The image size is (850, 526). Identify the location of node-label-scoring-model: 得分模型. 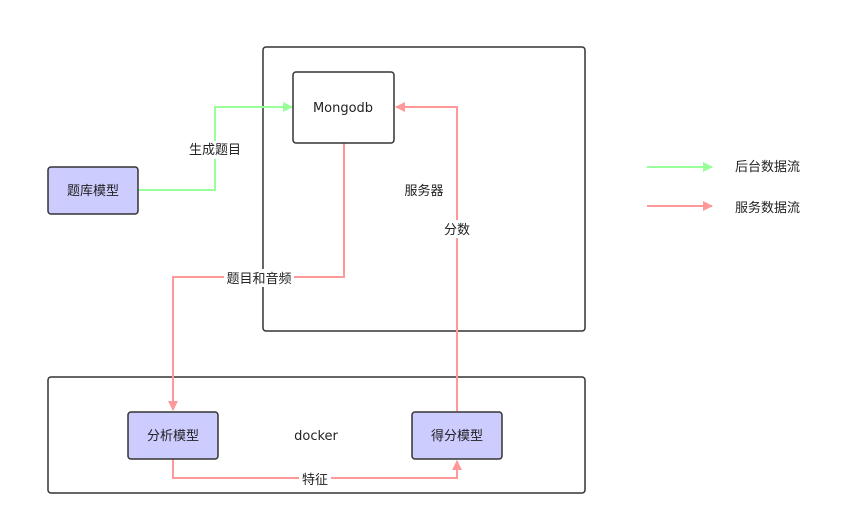
(457, 436).